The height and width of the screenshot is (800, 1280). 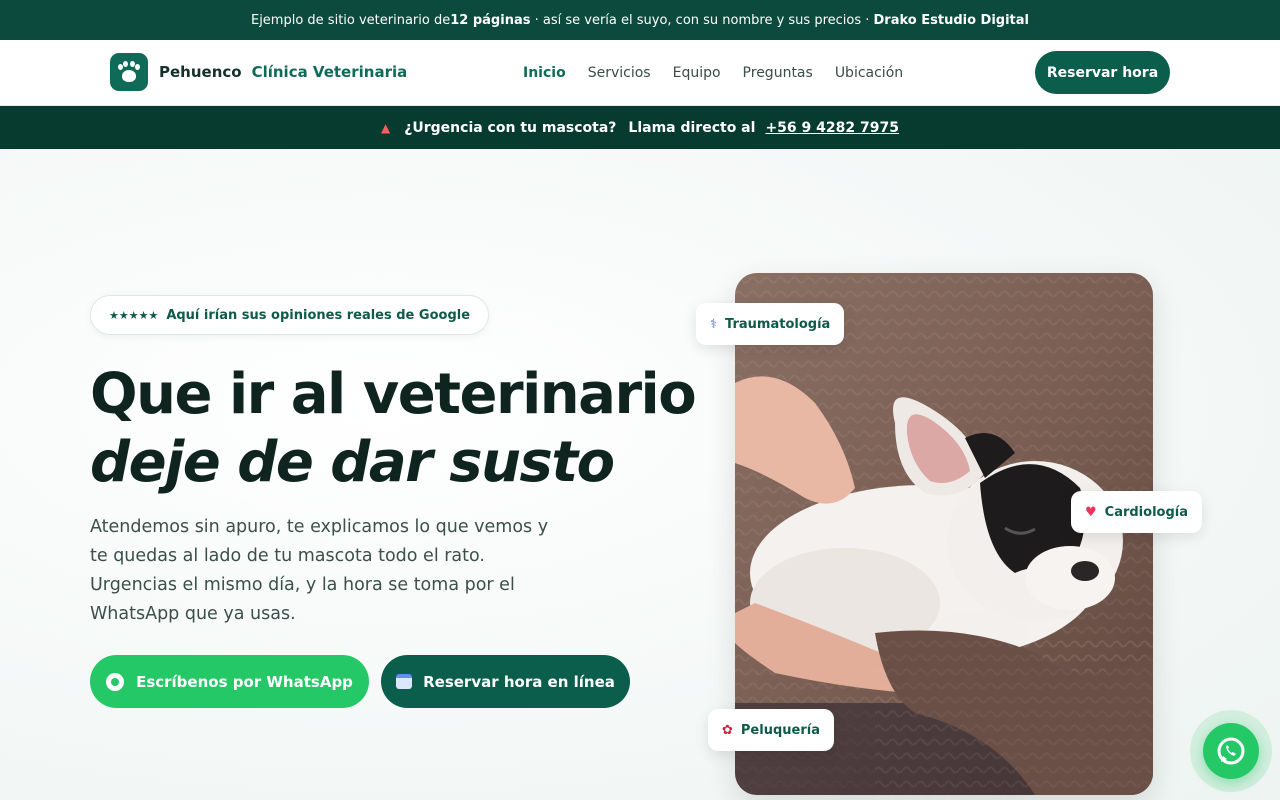 What do you see at coordinates (869, 73) in the screenshot?
I see `nav-ubicacion: Ubicación` at bounding box center [869, 73].